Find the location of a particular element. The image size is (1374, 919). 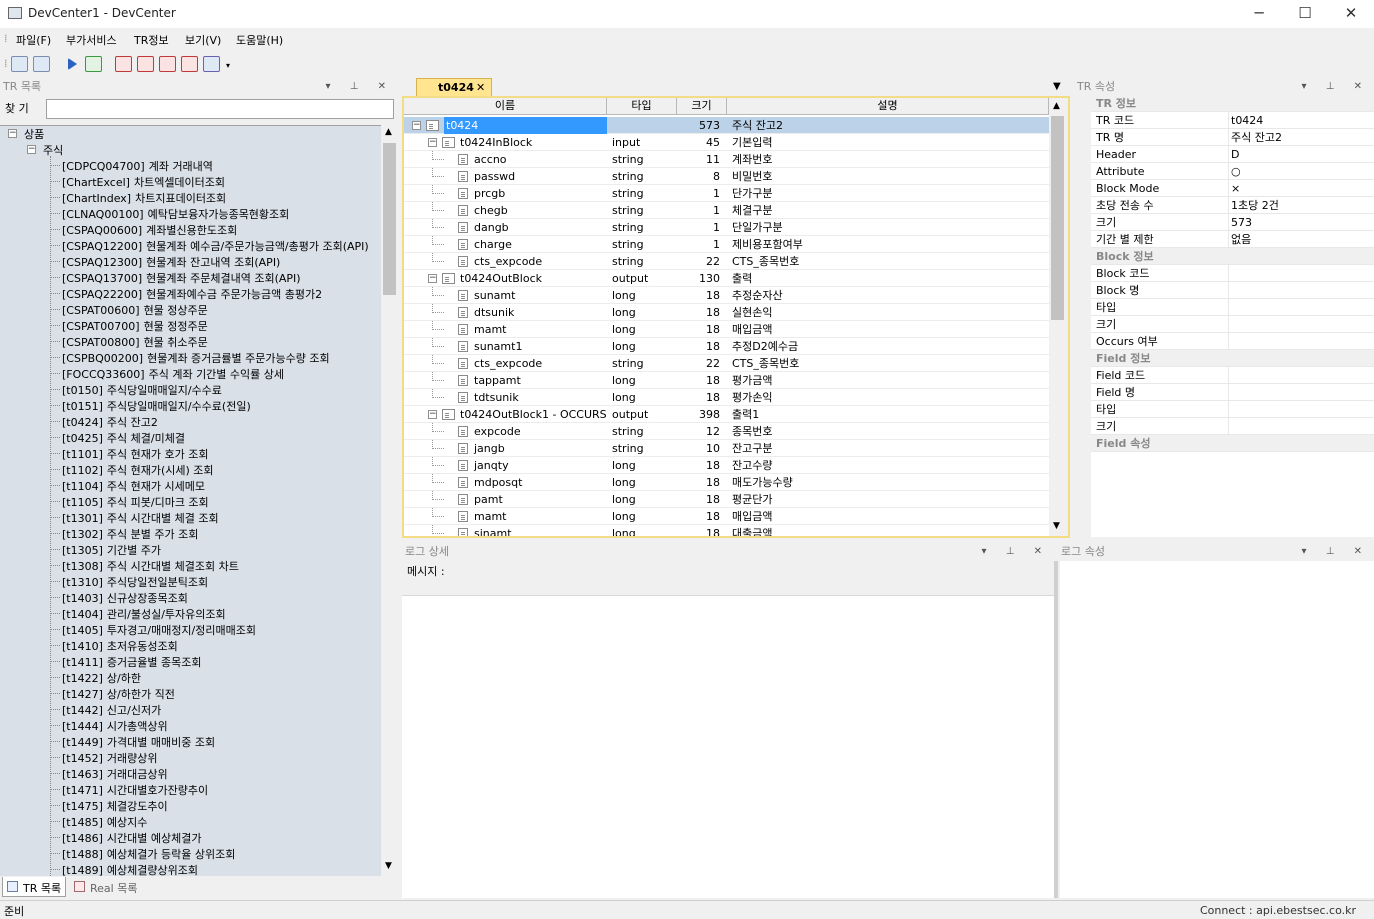

tr-list-item: [t1449] 가격대별 매매비중 조회 is located at coordinates (138, 742).